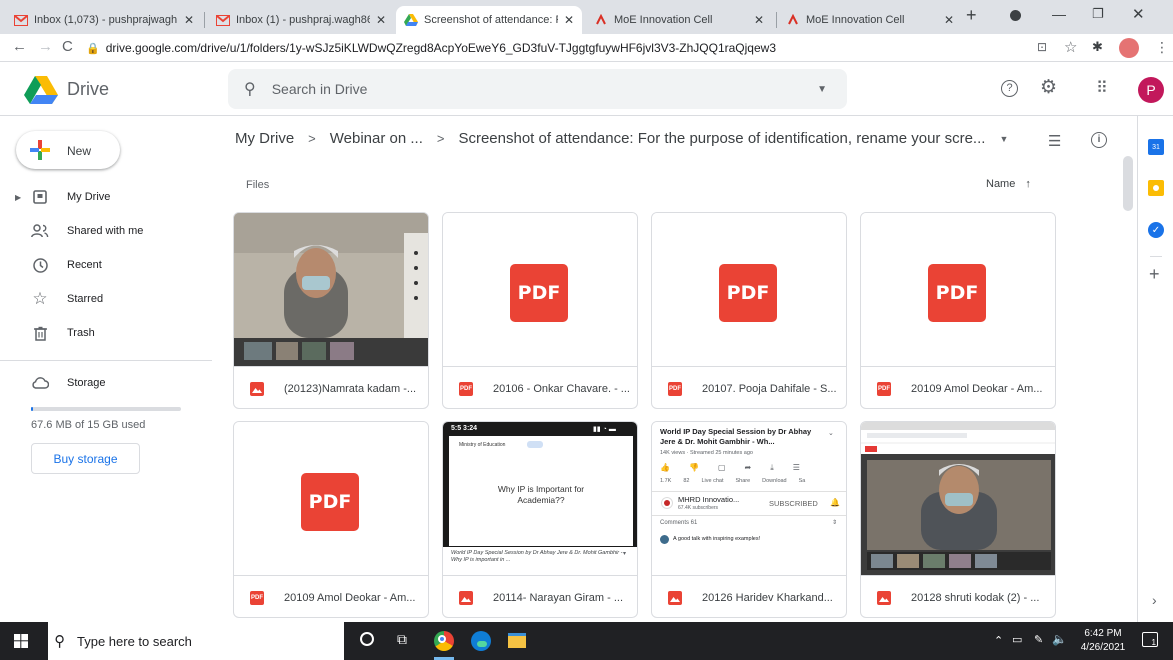 The image size is (1173, 660). Describe the element at coordinates (706, 453) in the screenshot. I see `yt-meta: 14K views · Streamed 25 minutes ago` at that location.